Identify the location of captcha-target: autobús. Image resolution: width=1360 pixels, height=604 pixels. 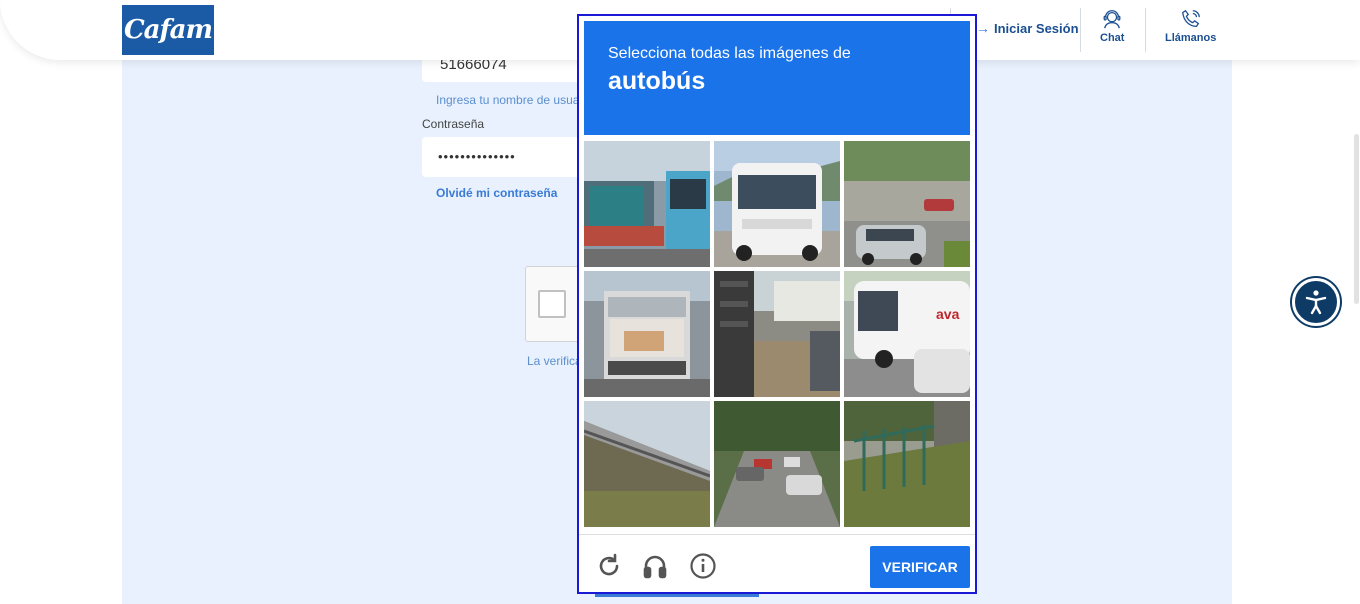
(657, 81).